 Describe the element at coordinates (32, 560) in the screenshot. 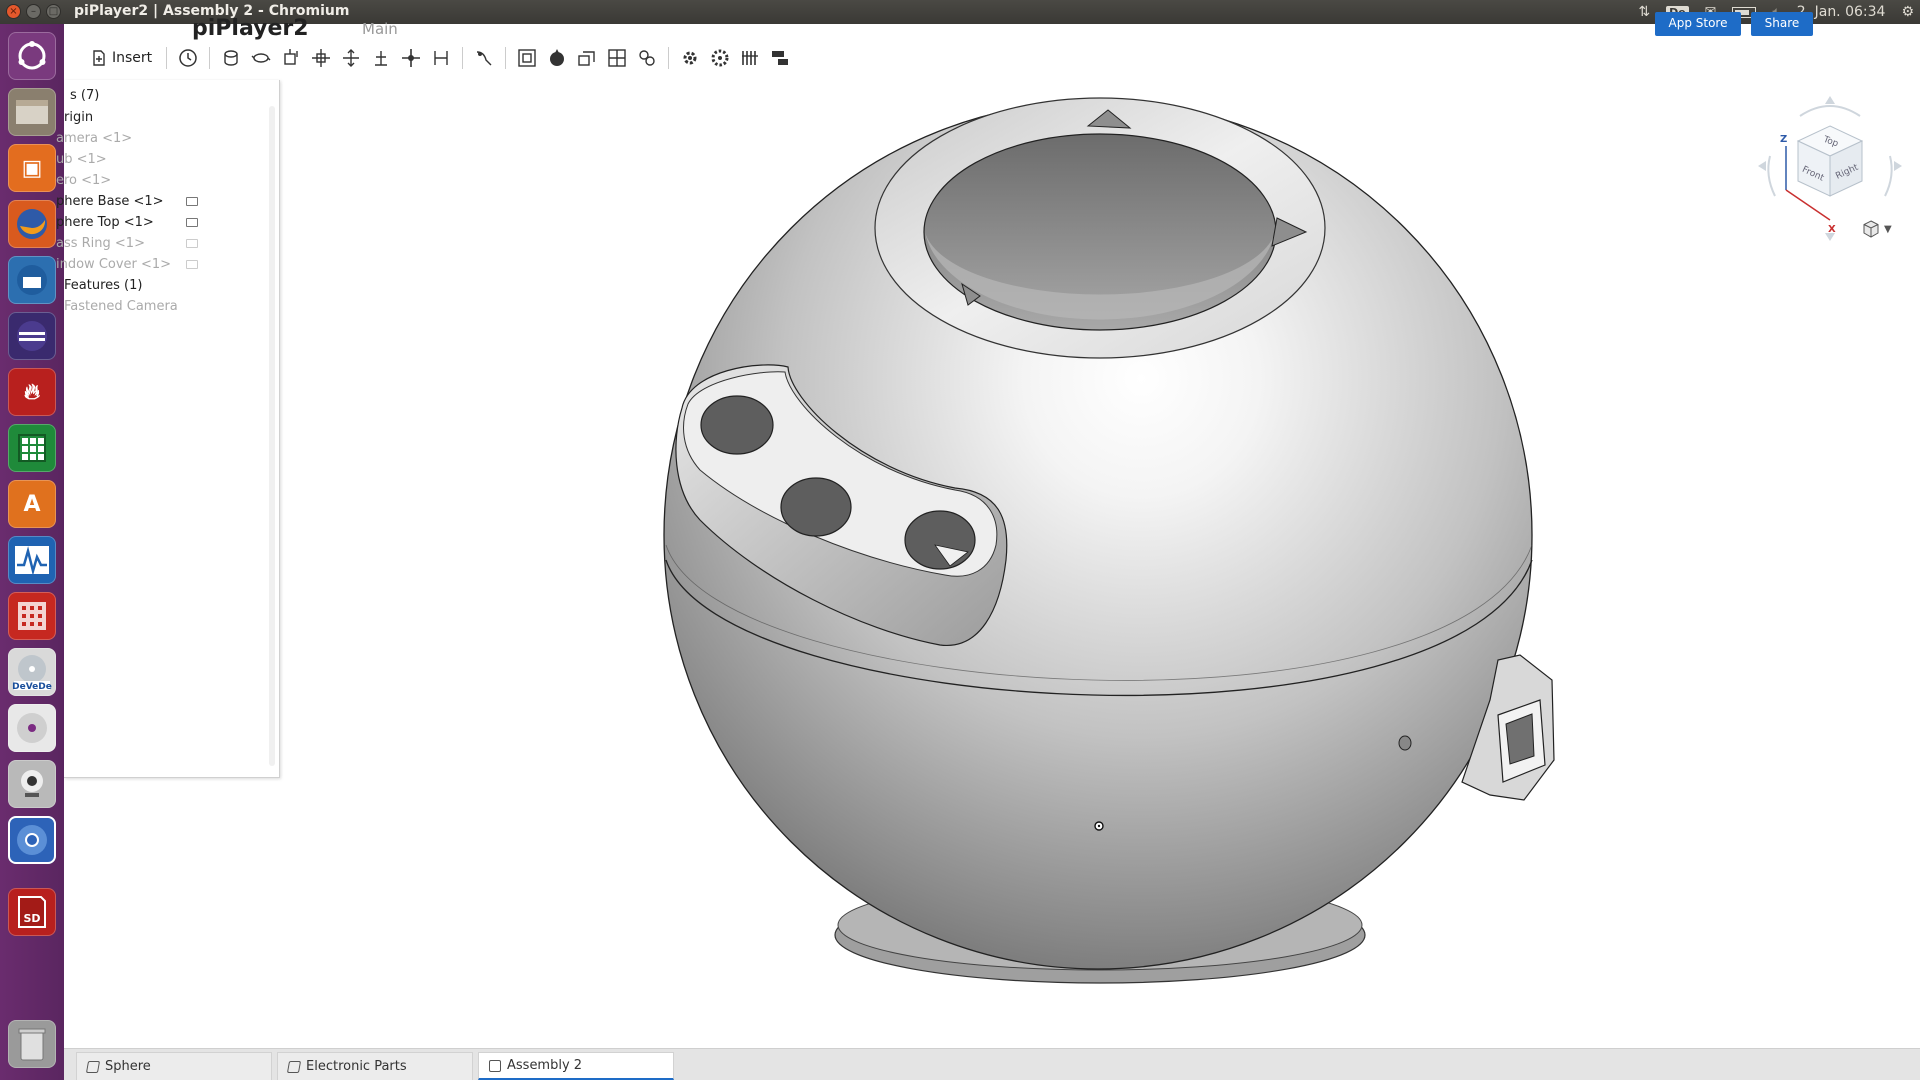

I see `system-monitor-icon` at that location.